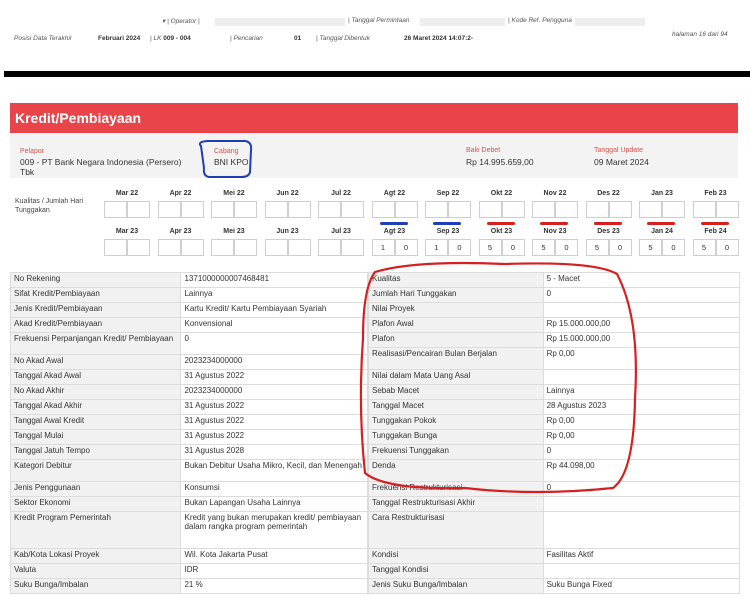 The image size is (750, 597). Describe the element at coordinates (280, 22) in the screenshot. I see `redacted-operator` at that location.